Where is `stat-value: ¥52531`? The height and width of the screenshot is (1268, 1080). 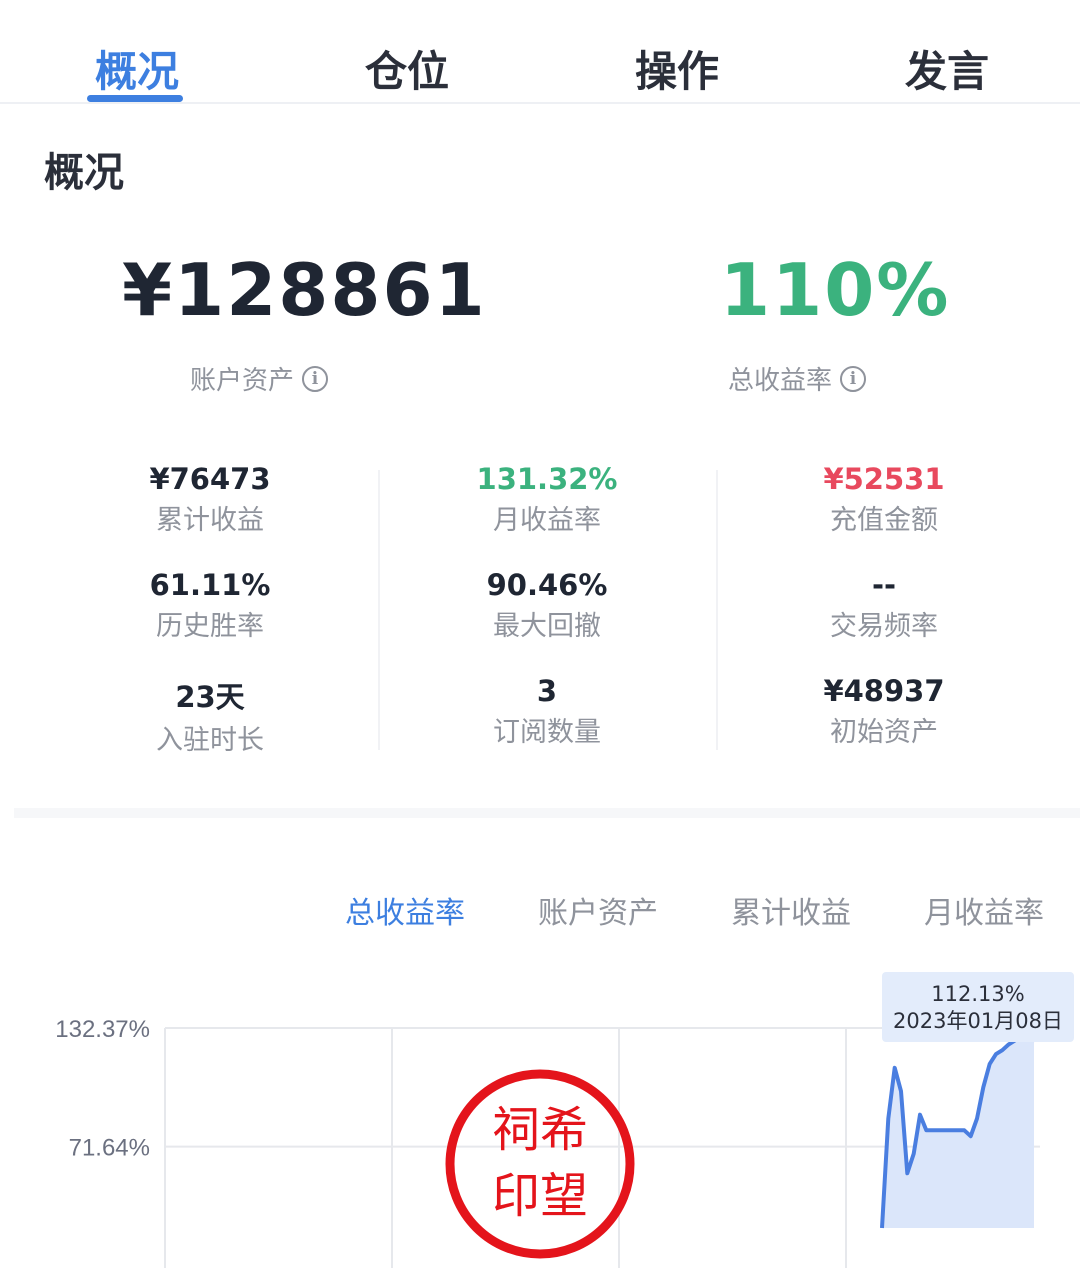
stat-value: ¥52531 is located at coordinates (884, 479).